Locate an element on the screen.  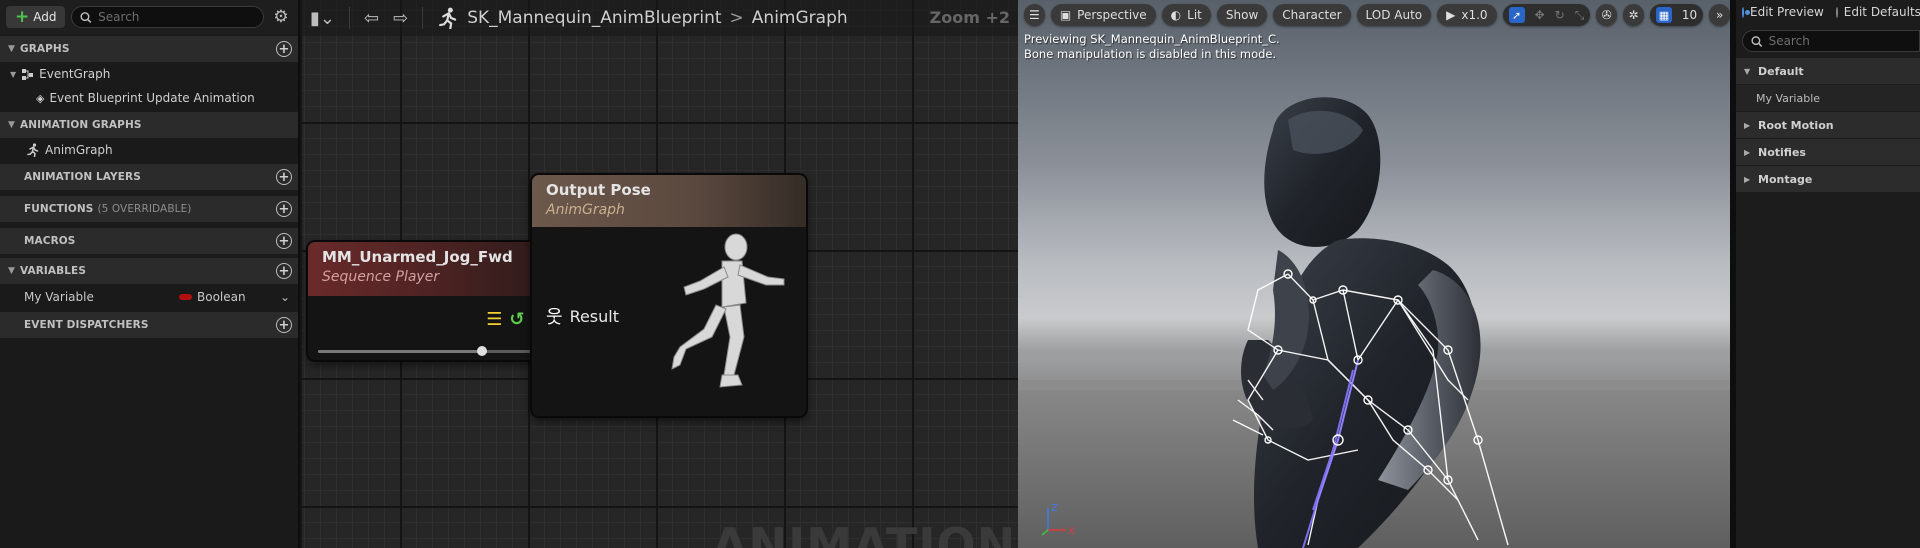
snap-icon: ✲ is located at coordinates (1633, 15).